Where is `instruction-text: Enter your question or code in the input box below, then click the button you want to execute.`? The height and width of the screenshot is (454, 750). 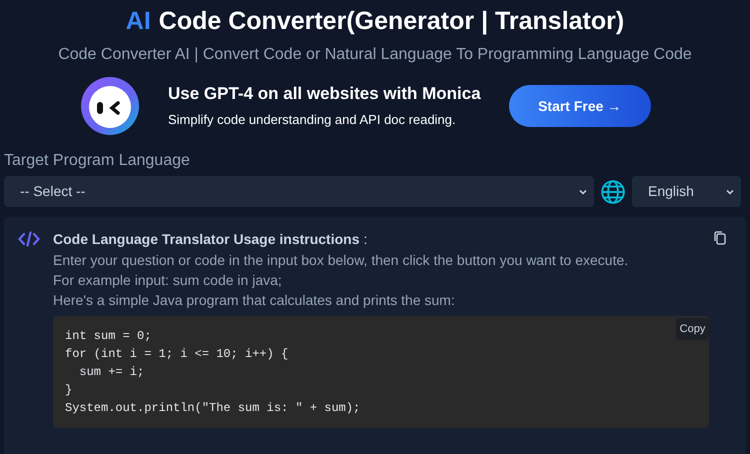
instruction-text: Enter your question or code in the input box below, then click the button you want to execute. is located at coordinates (341, 260).